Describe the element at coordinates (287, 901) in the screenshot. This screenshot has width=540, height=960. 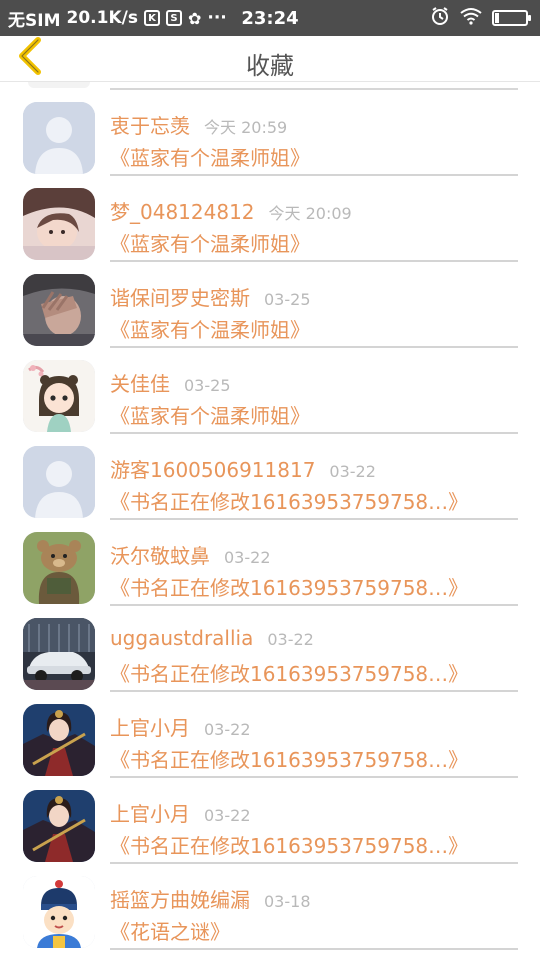
I see `timestamp: 03-18` at that location.